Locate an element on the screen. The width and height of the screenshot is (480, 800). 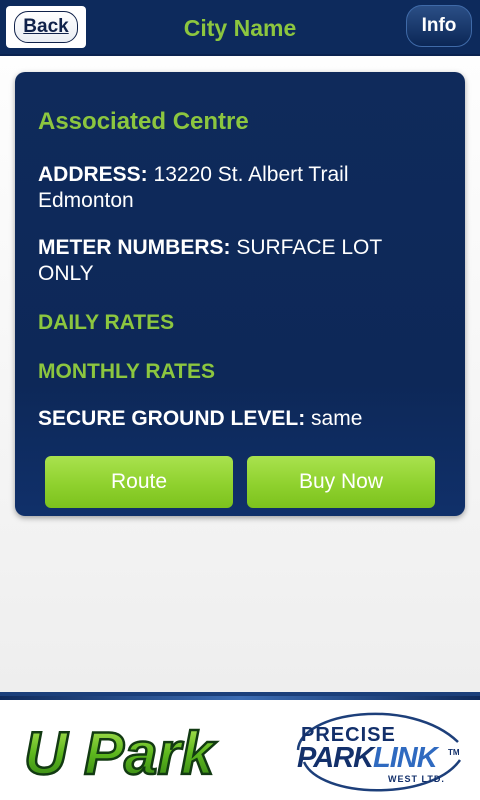
trademark-mark: TM is located at coordinates (454, 752).